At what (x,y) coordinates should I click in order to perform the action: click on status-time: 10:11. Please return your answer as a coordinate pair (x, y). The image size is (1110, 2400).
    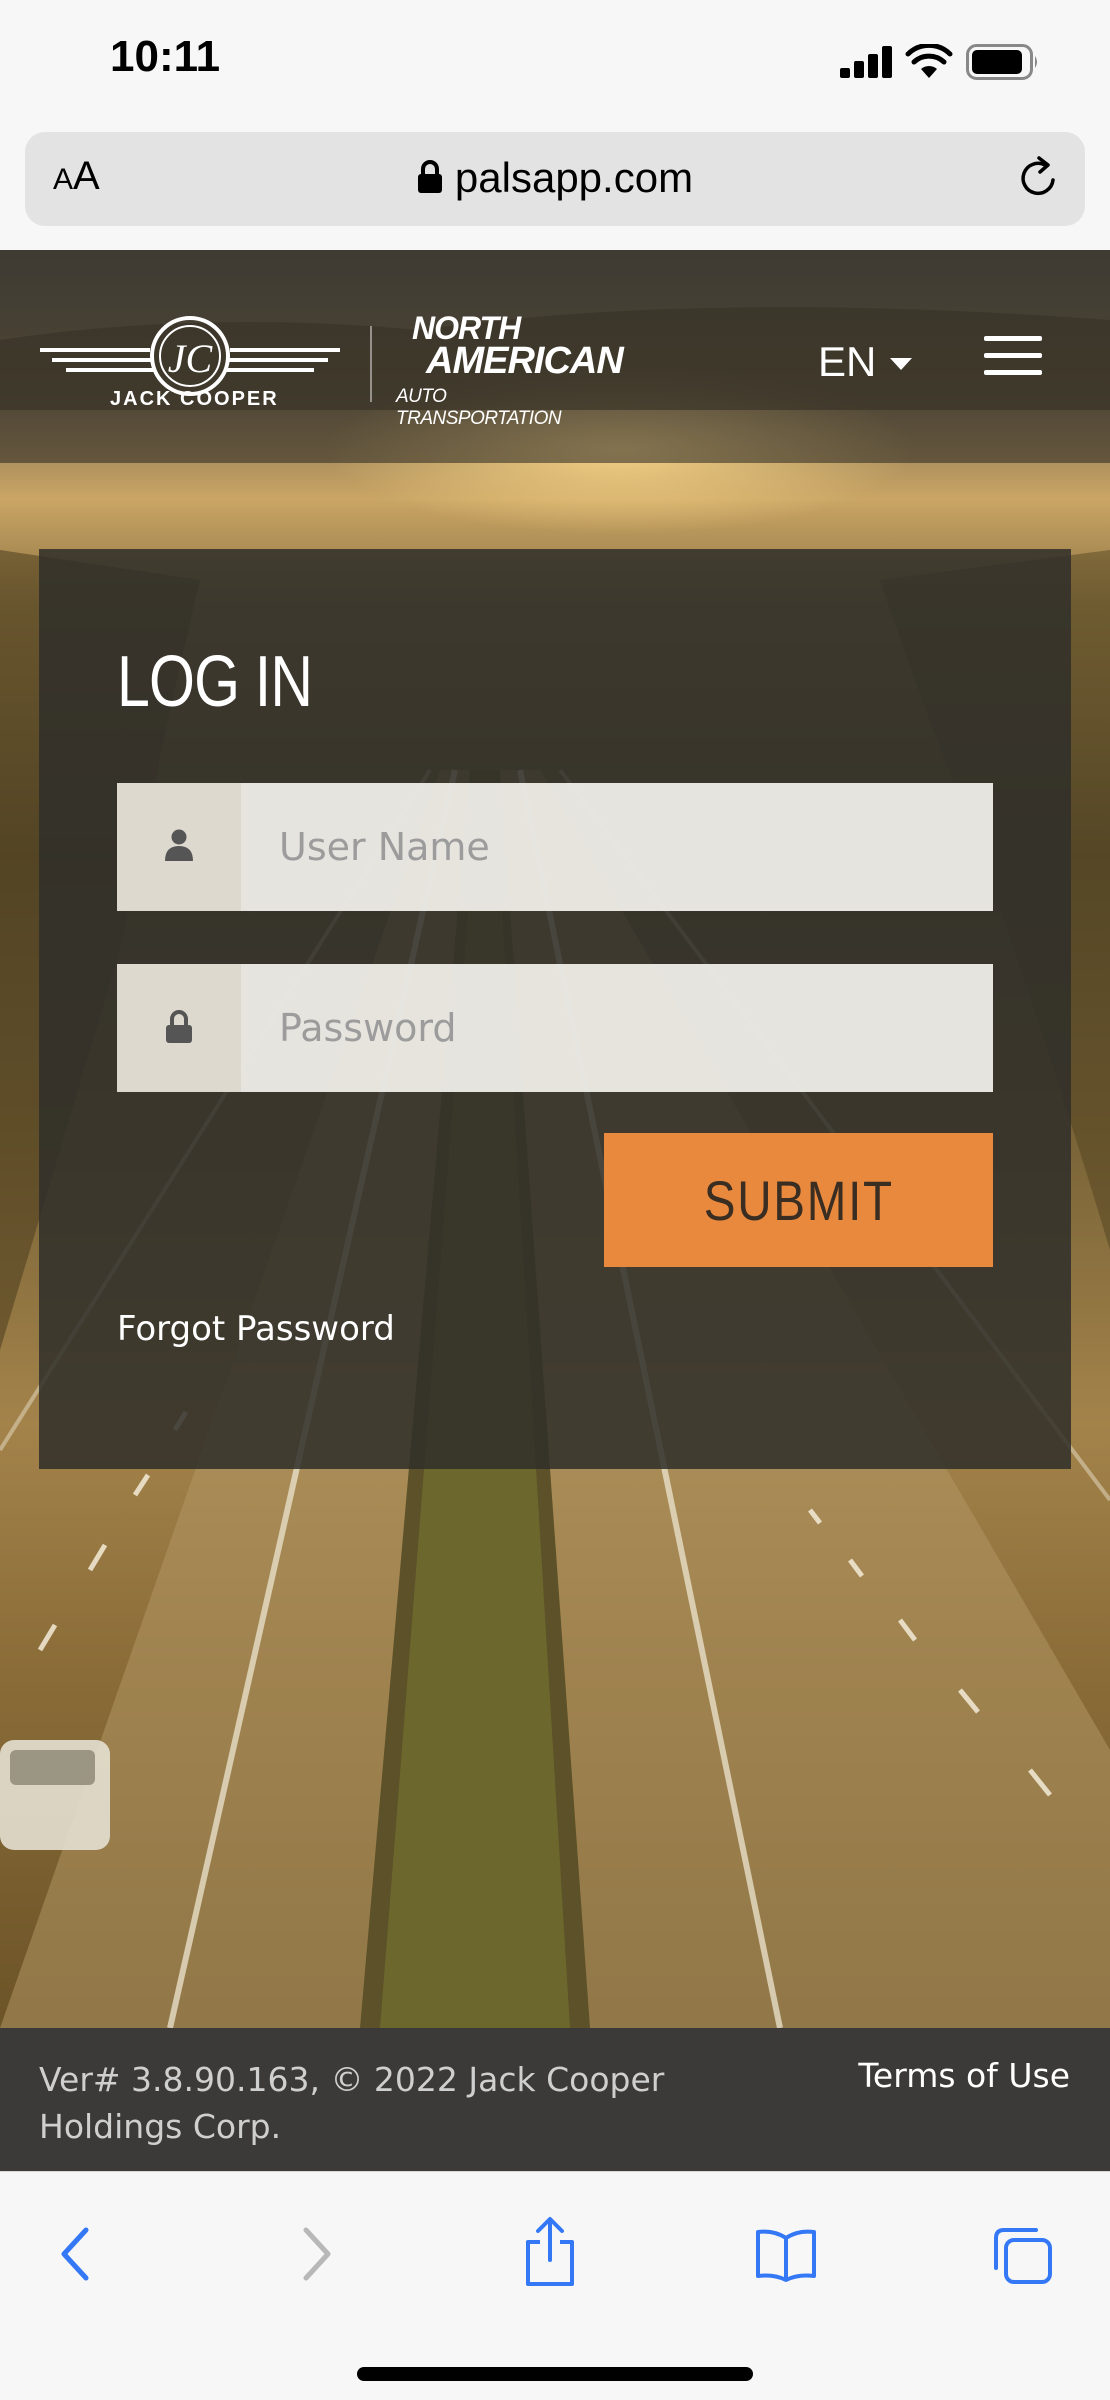
    Looking at the image, I should click on (165, 56).